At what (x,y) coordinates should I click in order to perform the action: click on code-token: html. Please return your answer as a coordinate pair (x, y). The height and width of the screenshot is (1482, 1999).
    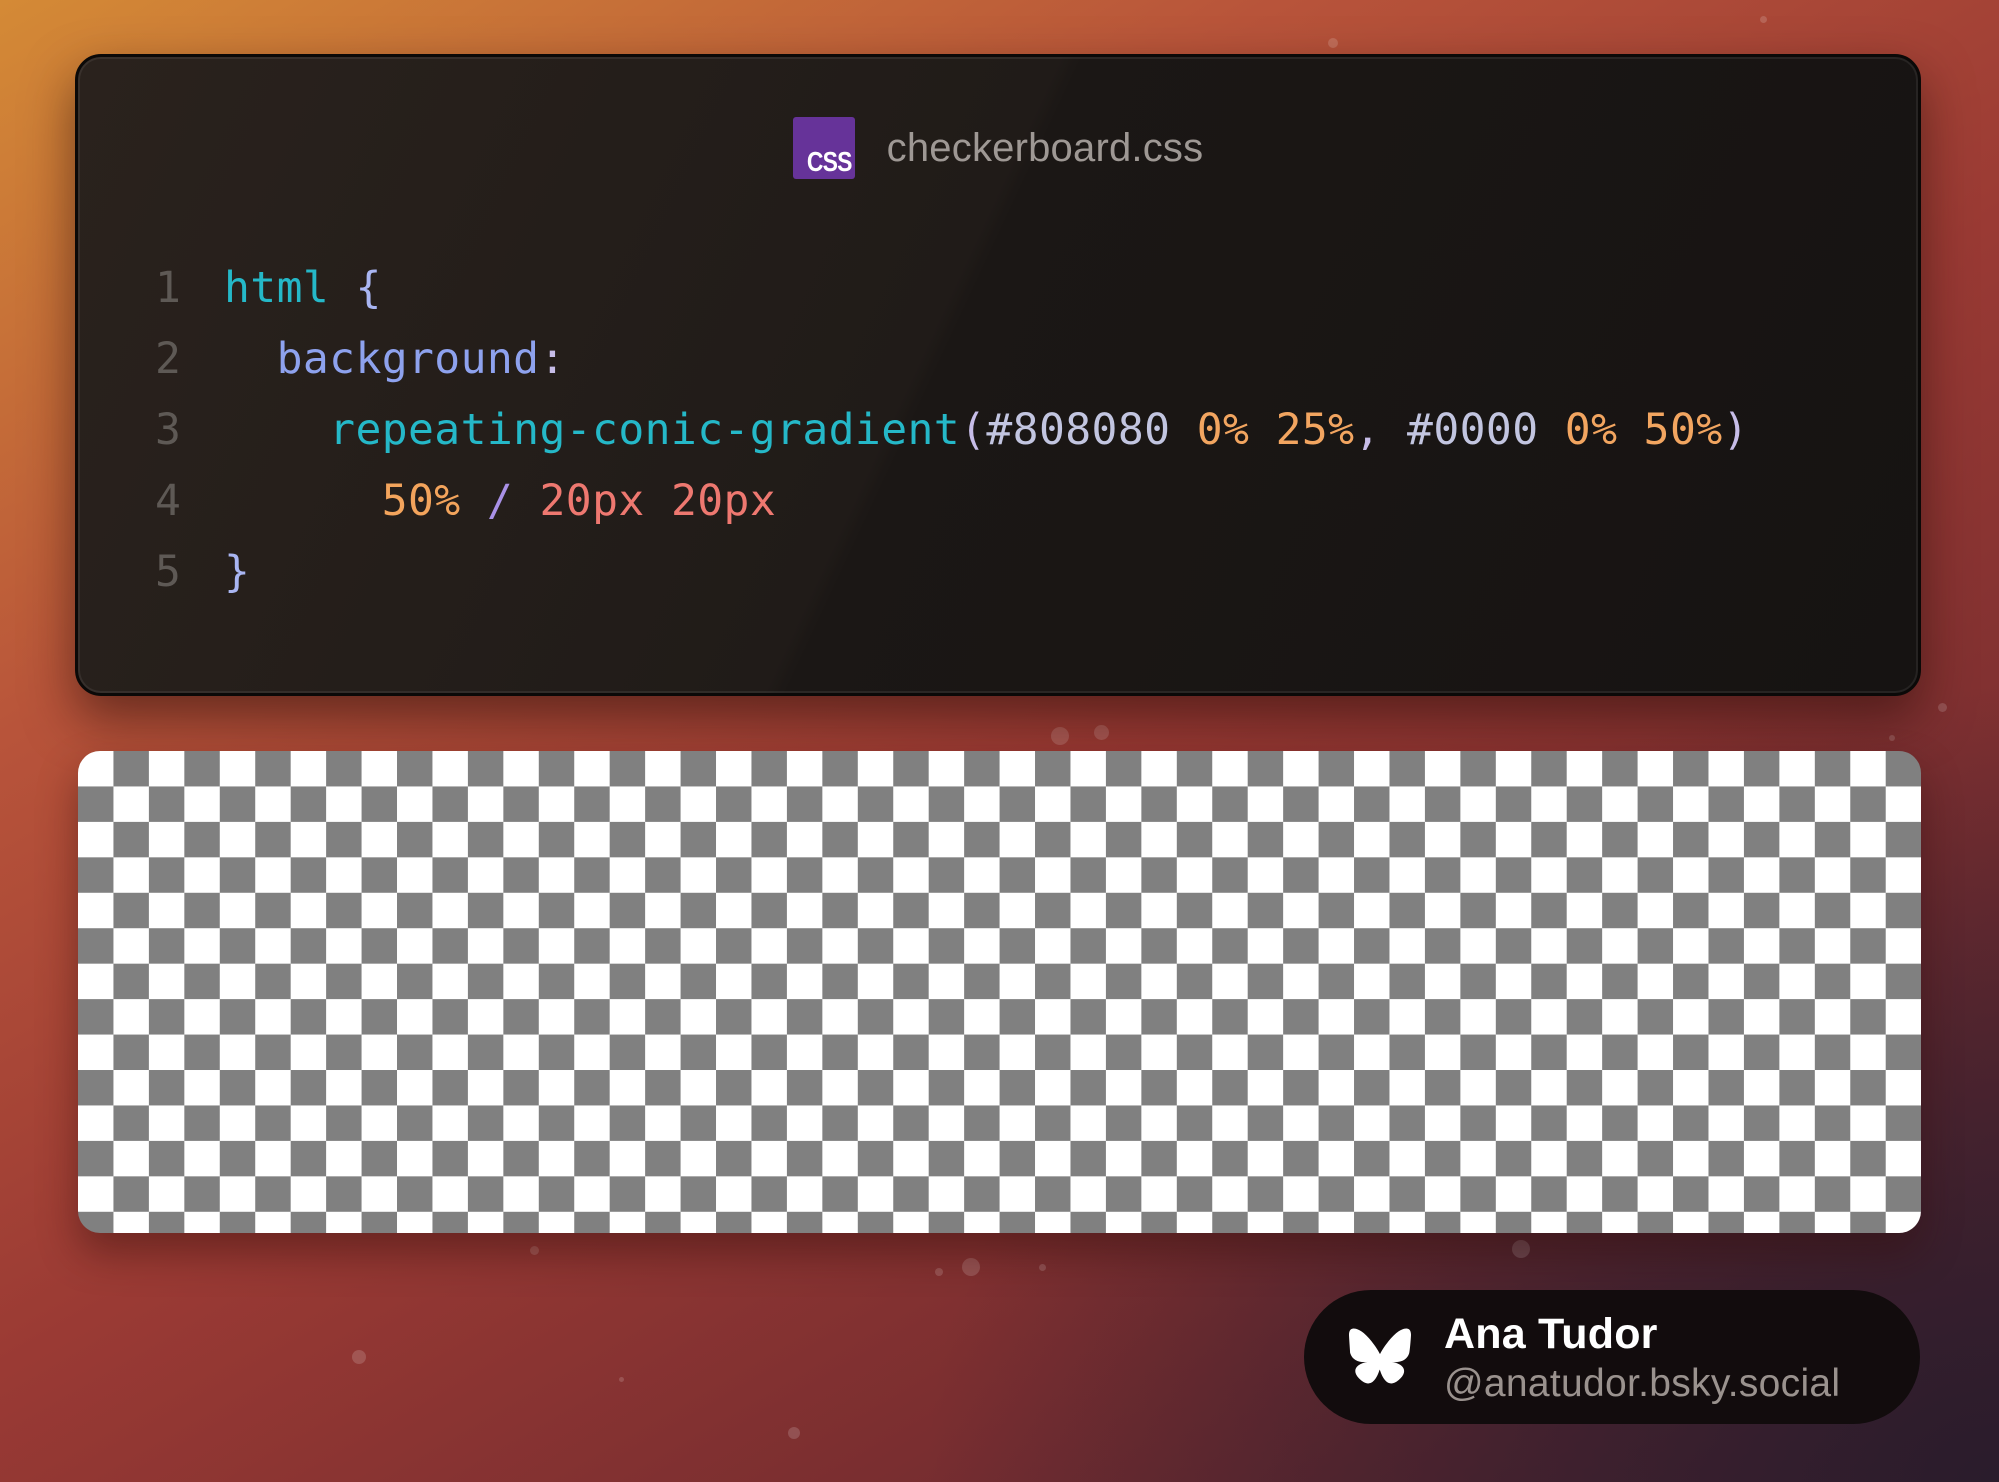
    Looking at the image, I should click on (277, 288).